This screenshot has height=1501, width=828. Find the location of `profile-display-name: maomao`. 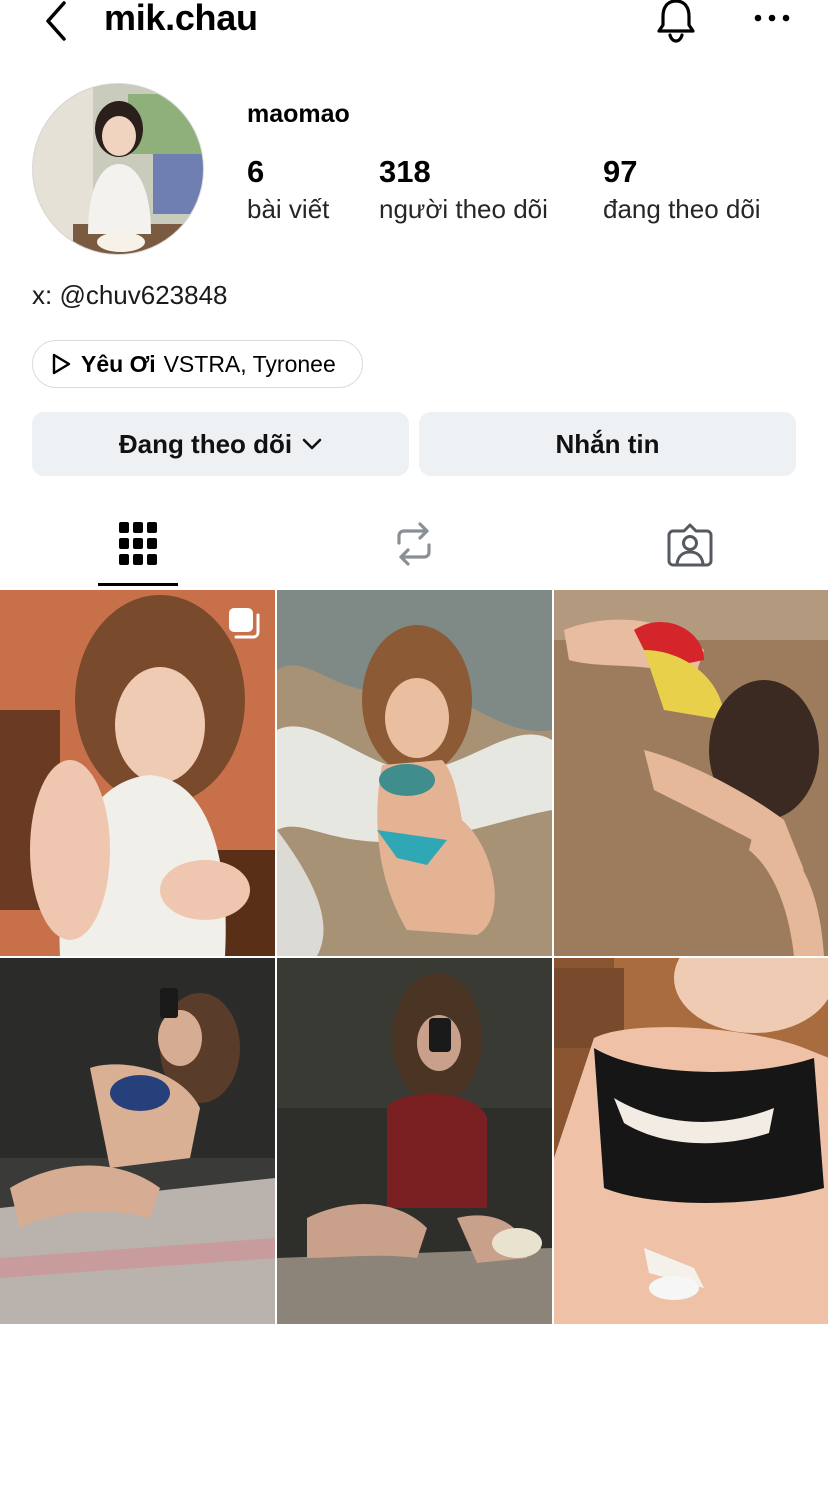

profile-display-name: maomao is located at coordinates (298, 114).